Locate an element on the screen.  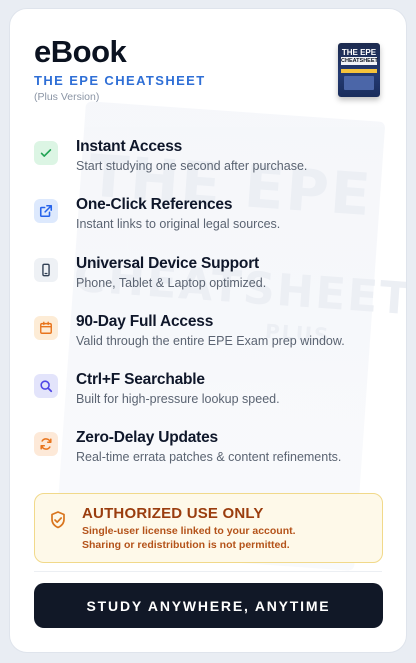
check-icon is located at coordinates (46, 153).